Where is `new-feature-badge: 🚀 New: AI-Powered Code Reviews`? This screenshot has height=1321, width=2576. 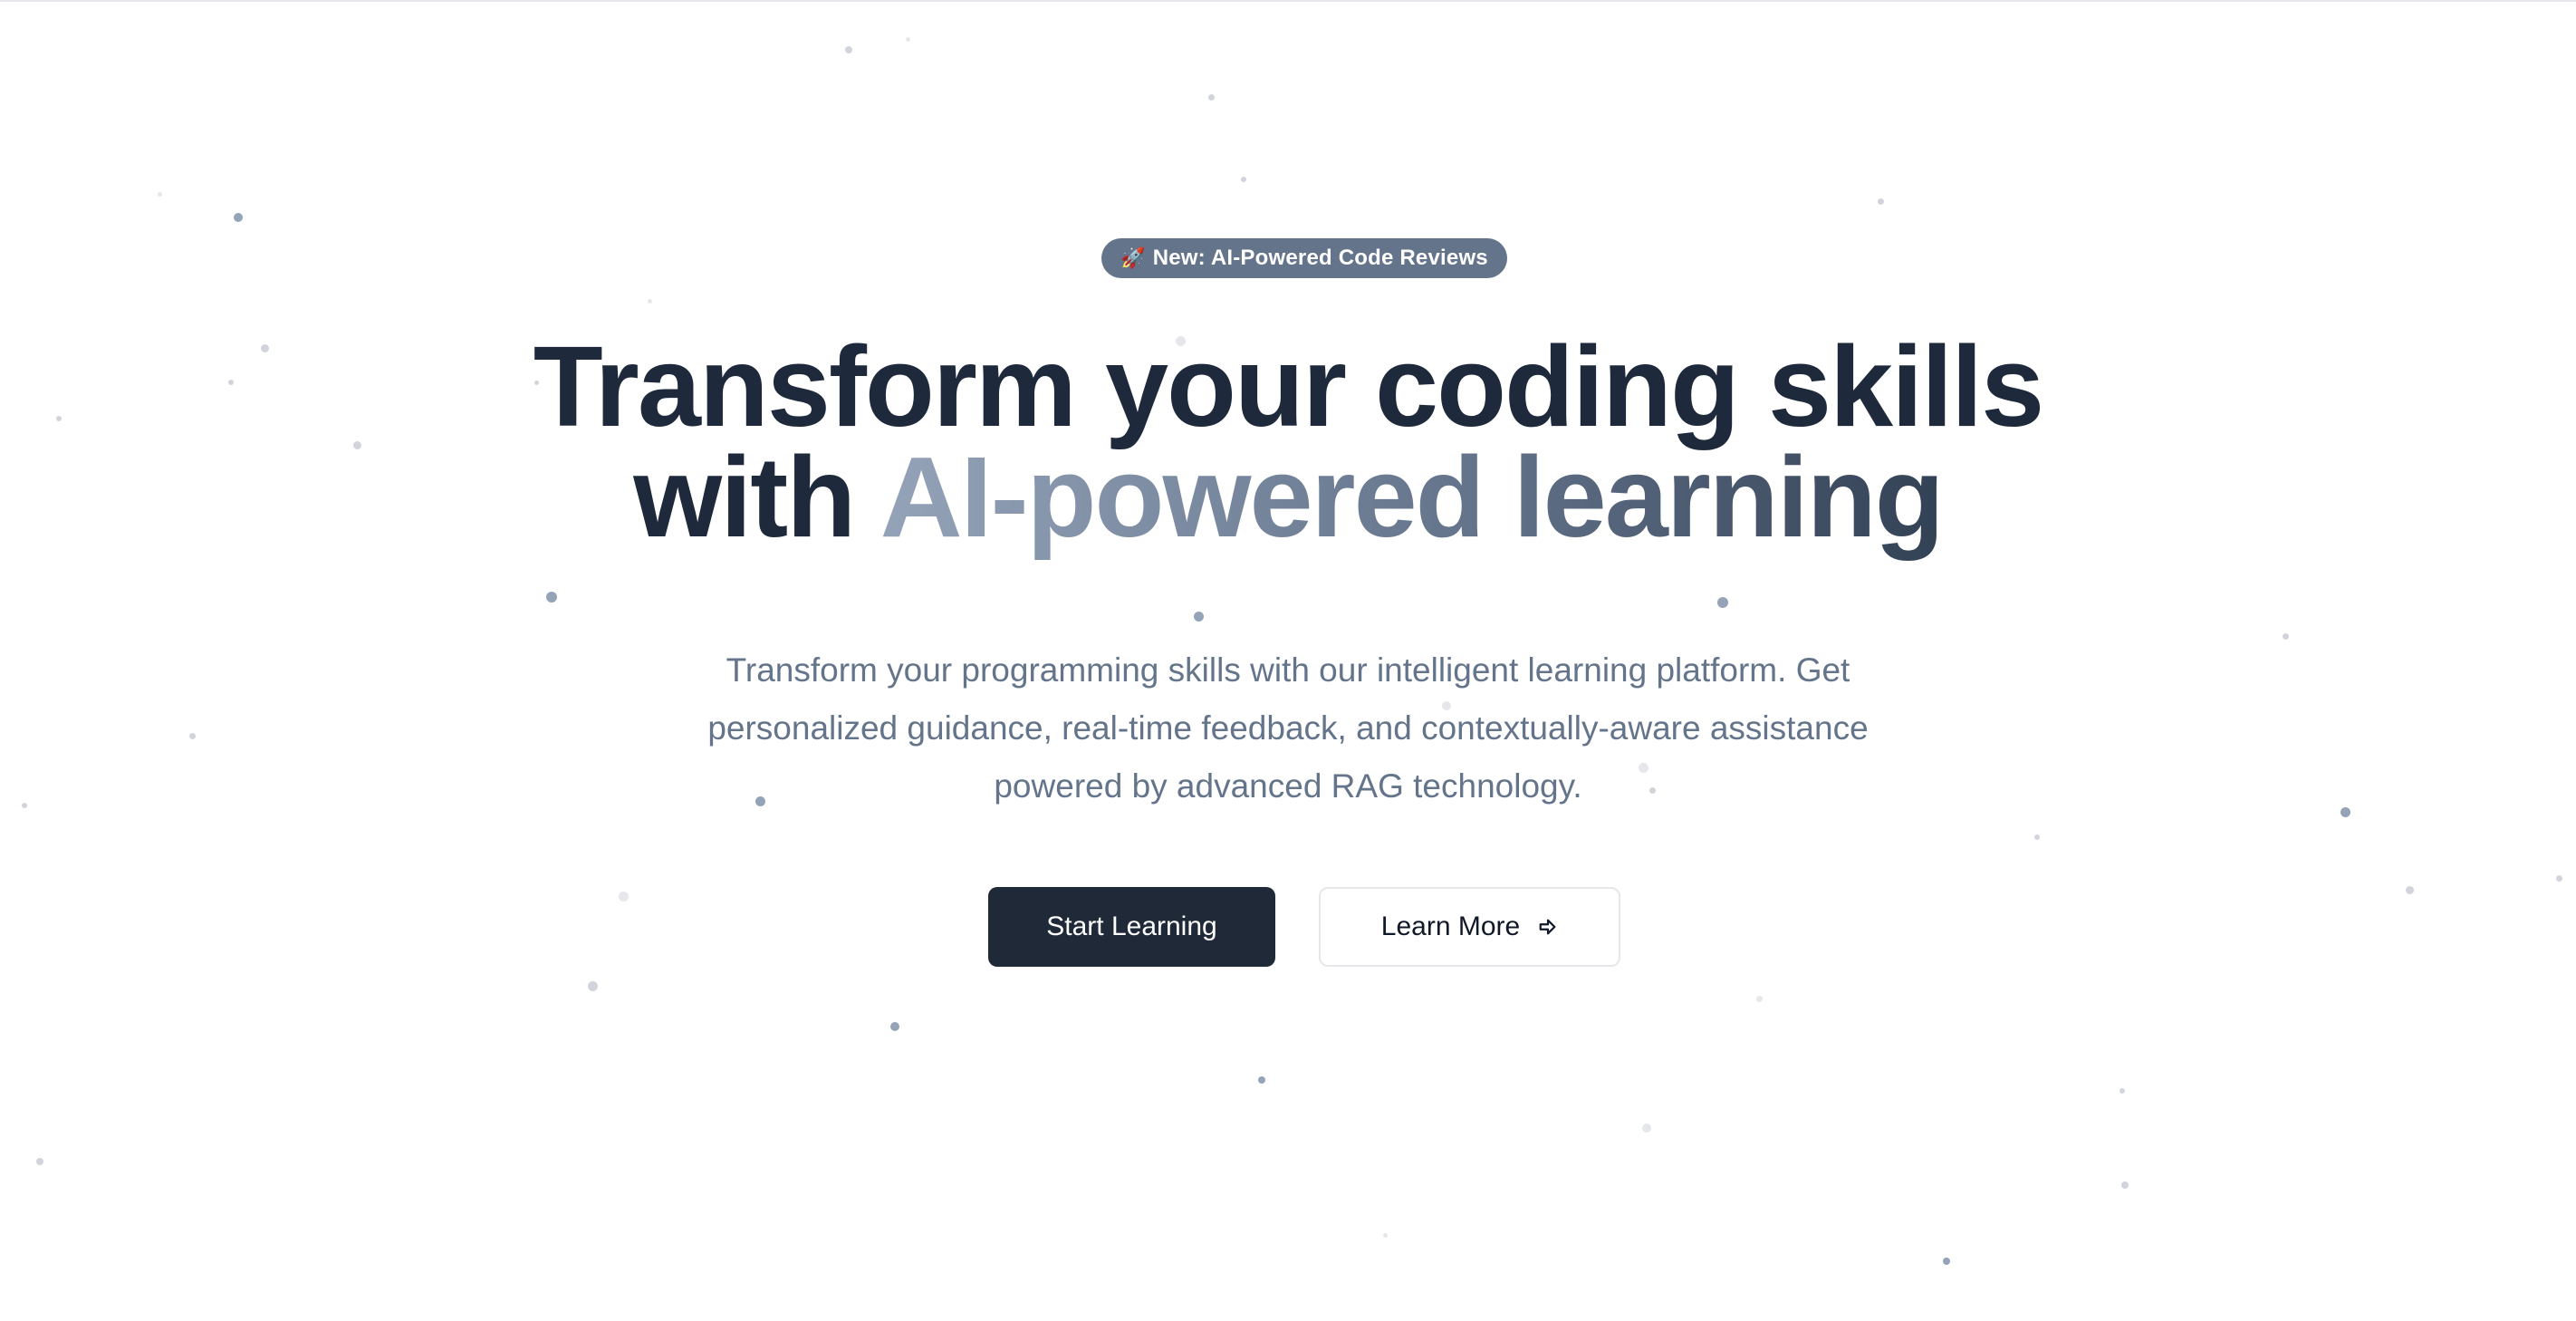 new-feature-badge: 🚀 New: AI-Powered Code Reviews is located at coordinates (1304, 258).